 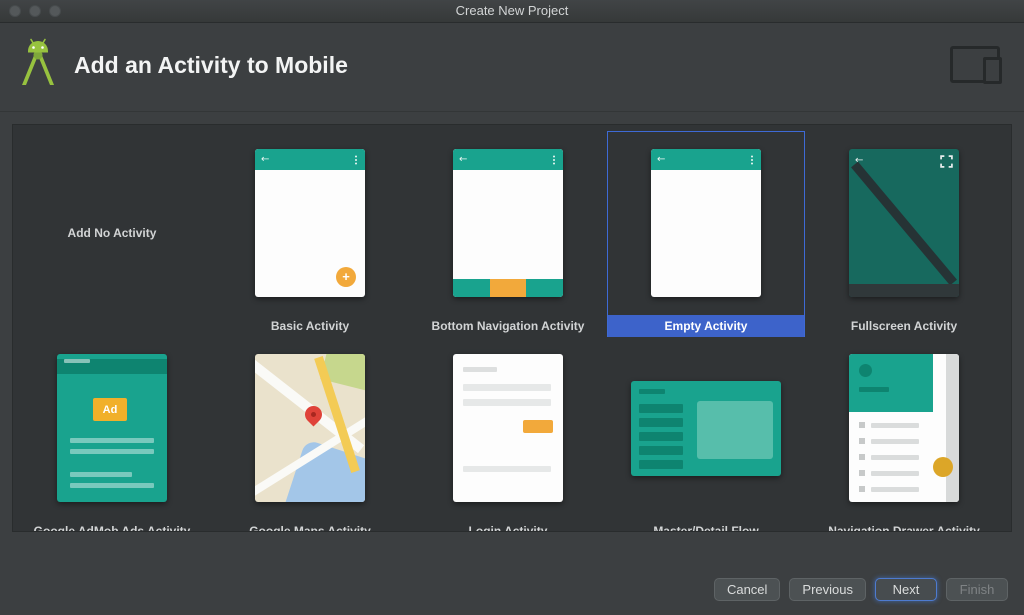 I want to click on page-title: Add an Activity to Mobile, so click(x=211, y=65).